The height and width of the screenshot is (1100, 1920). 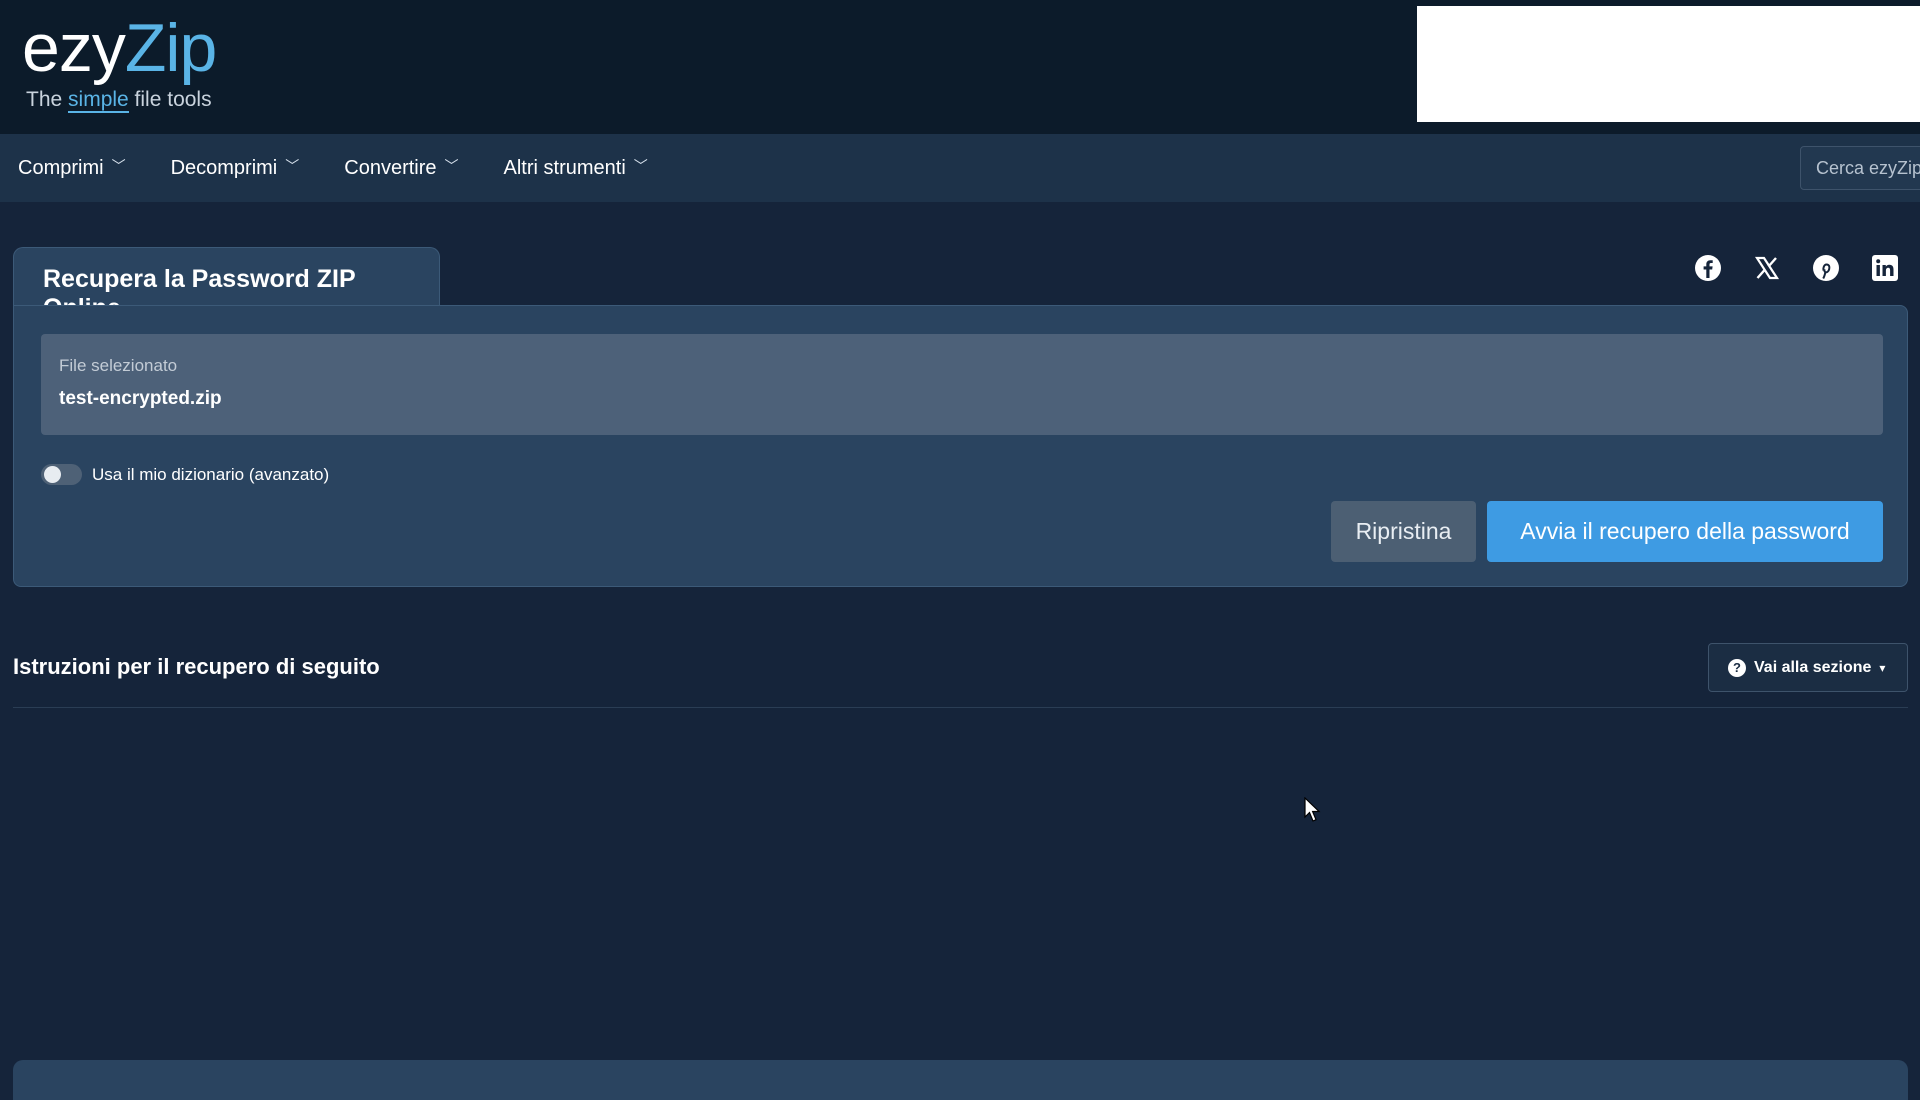 I want to click on reset-button: Ripristina, so click(x=1403, y=531).